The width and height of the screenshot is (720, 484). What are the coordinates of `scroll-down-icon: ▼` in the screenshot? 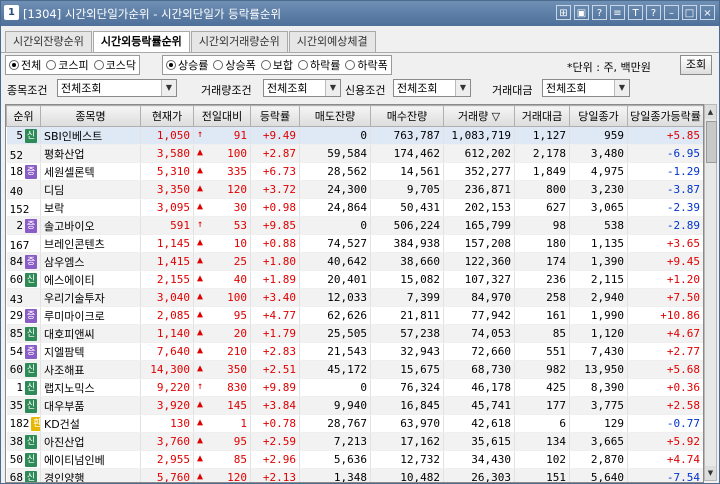 It's located at (710, 473).